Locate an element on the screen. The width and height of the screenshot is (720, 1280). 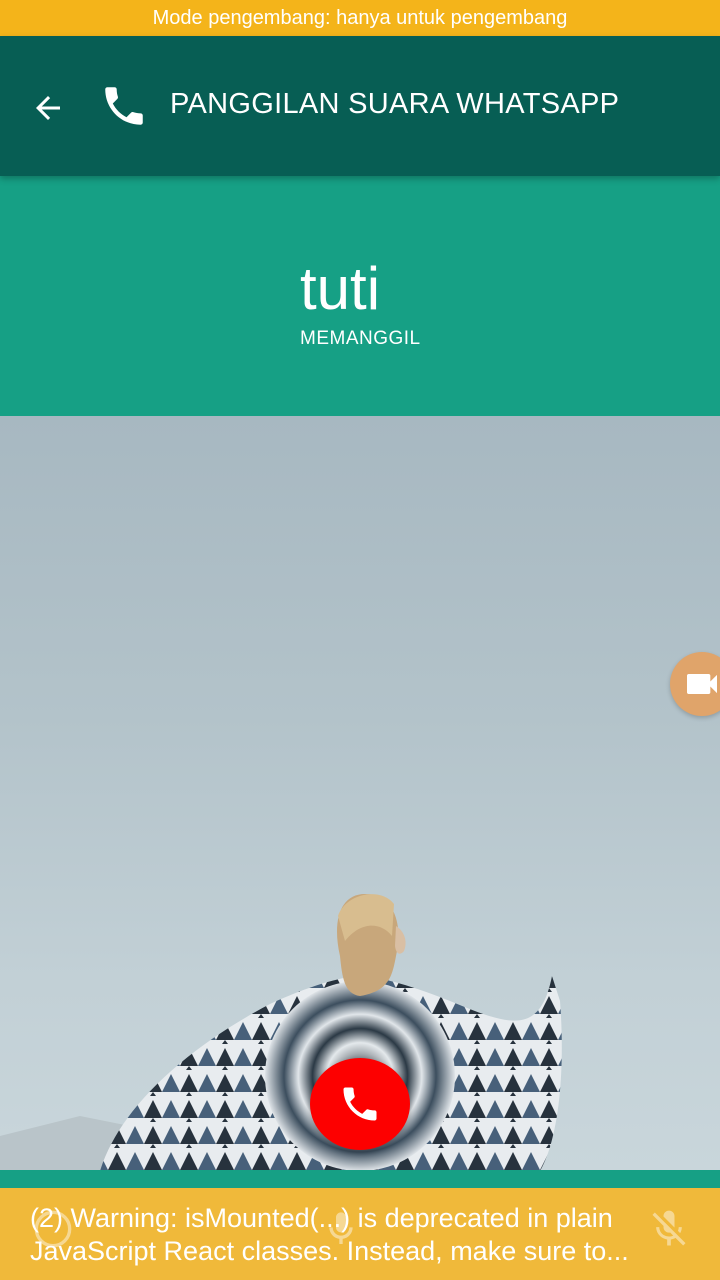
developer-mode-text: Mode pengembang: hanya untuk pengembang is located at coordinates (360, 17).